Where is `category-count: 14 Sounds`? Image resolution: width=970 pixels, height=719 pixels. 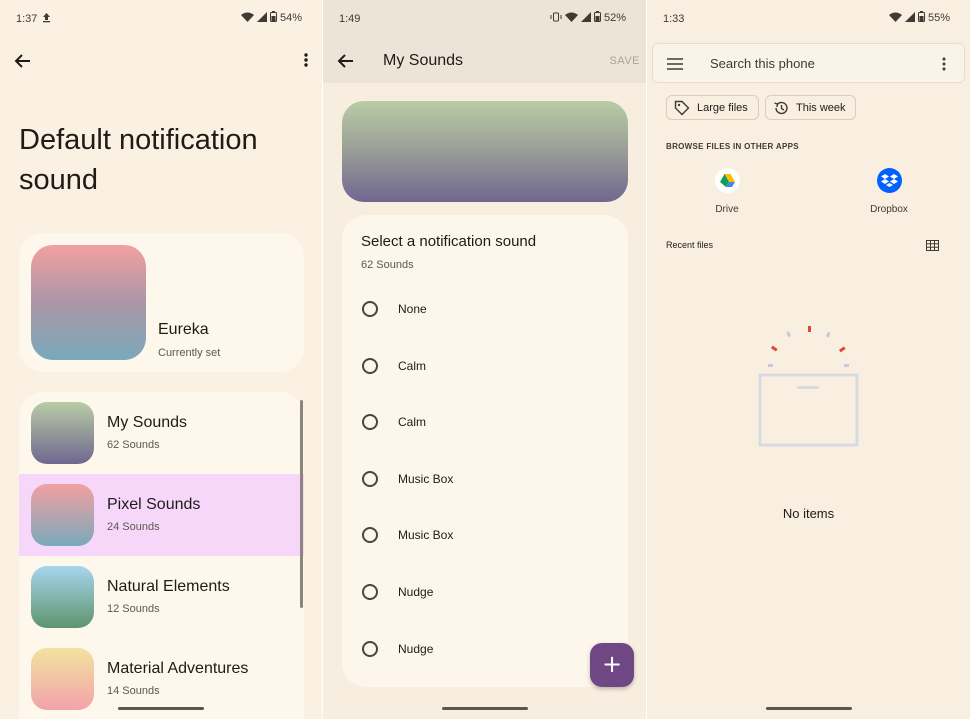 category-count: 14 Sounds is located at coordinates (133, 691).